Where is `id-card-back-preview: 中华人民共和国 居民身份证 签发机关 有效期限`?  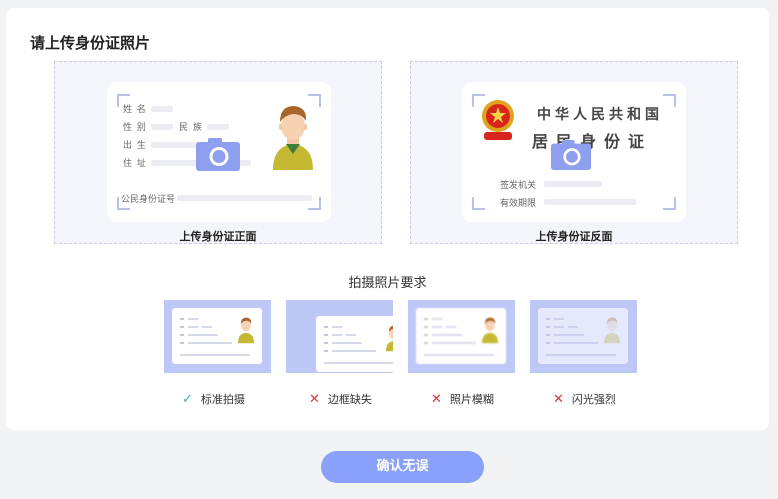
id-card-back-preview: 中华人民共和国 居民身份证 签发机关 有效期限 is located at coordinates (574, 152).